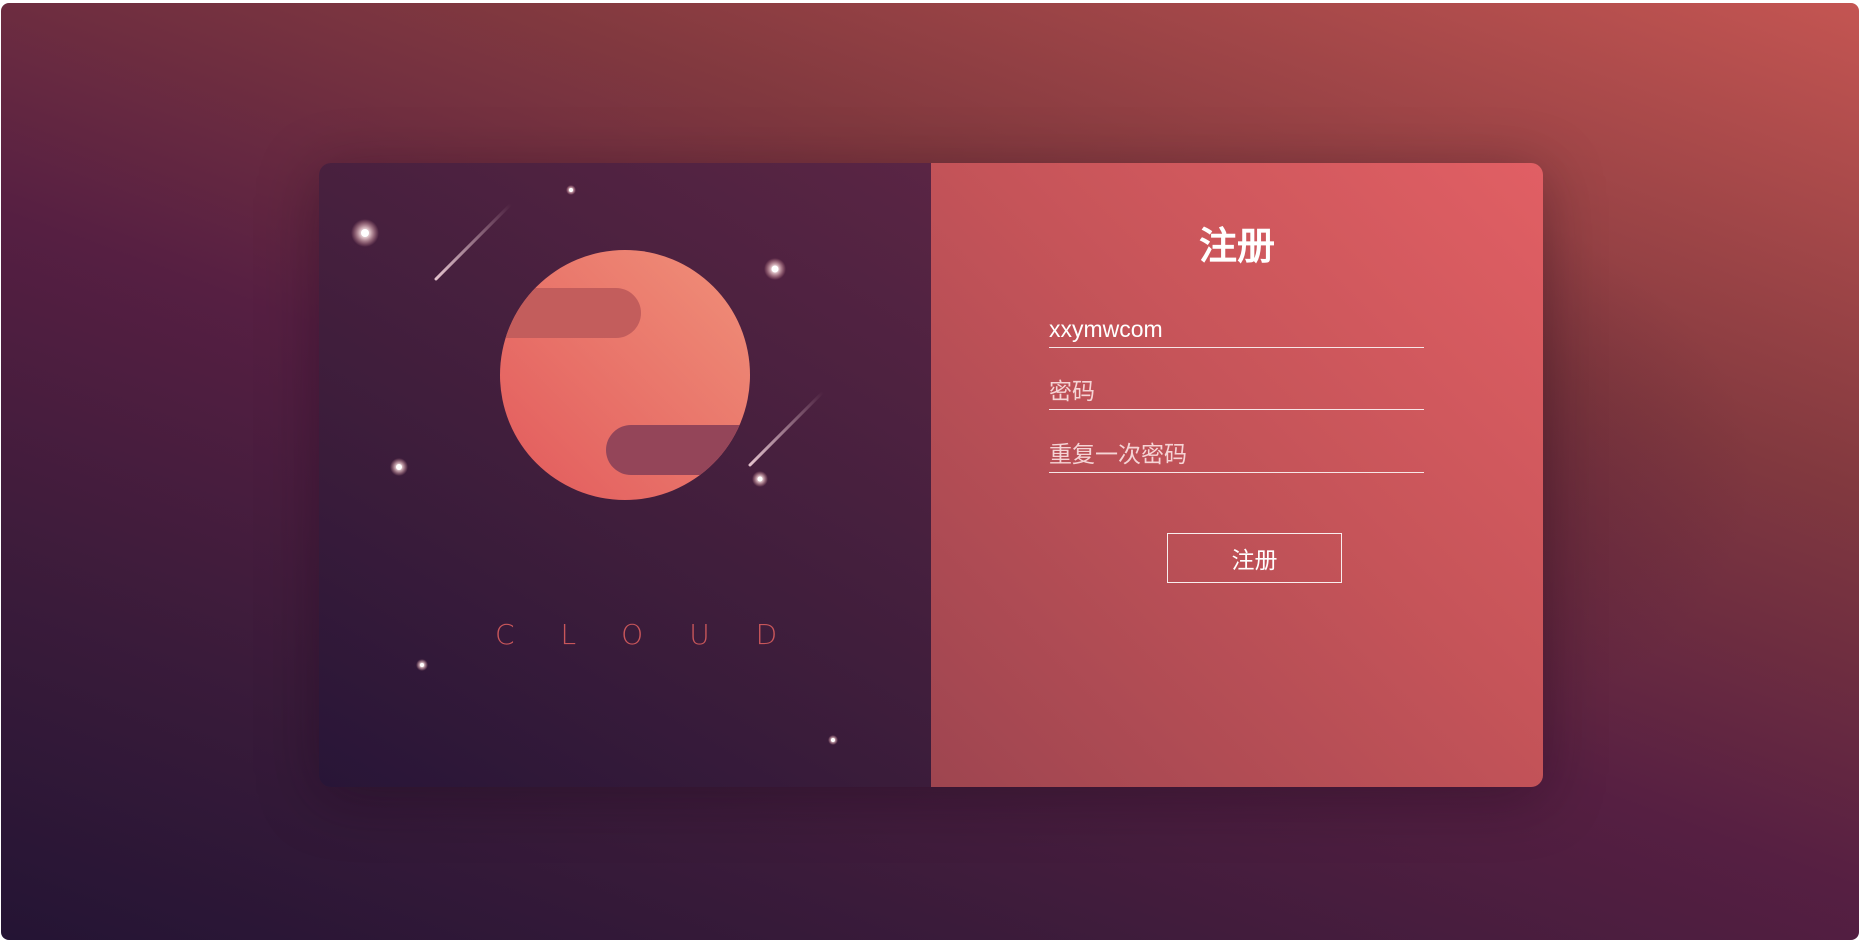 The width and height of the screenshot is (1860, 940). Describe the element at coordinates (1236, 246) in the screenshot. I see `register-title: 注册` at that location.